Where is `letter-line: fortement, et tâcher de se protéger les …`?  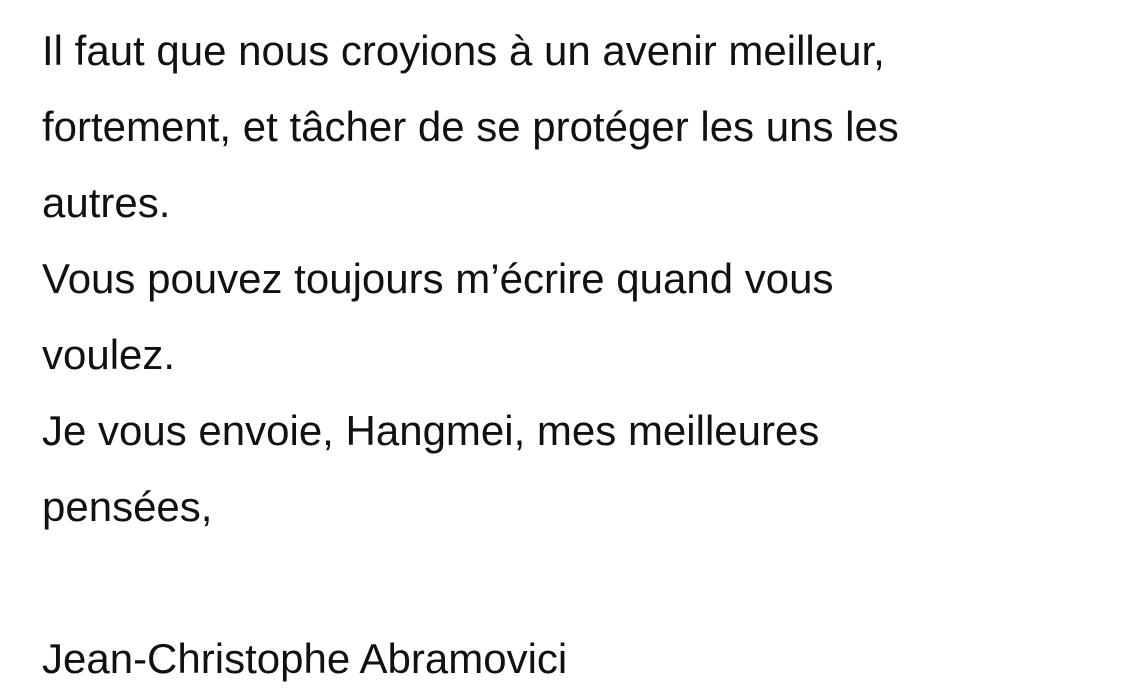 letter-line: fortement, et tâcher de se protéger les … is located at coordinates (470, 126).